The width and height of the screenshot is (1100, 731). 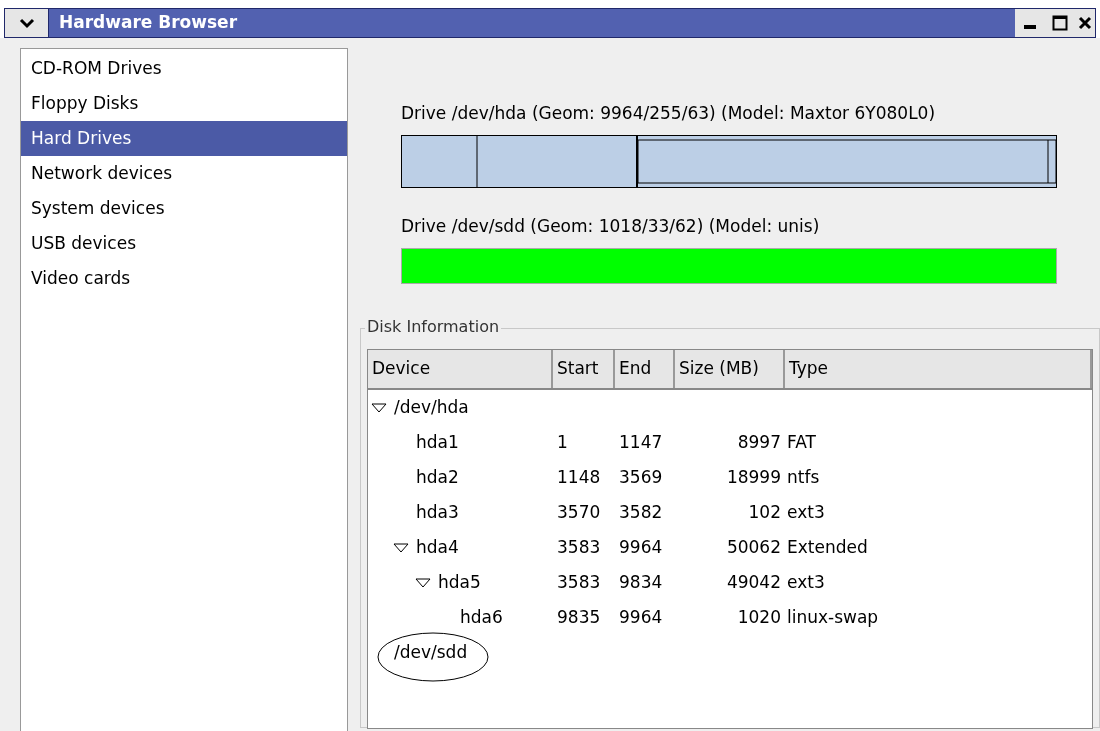 What do you see at coordinates (26, 23) in the screenshot?
I see `chevron-down-icon` at bounding box center [26, 23].